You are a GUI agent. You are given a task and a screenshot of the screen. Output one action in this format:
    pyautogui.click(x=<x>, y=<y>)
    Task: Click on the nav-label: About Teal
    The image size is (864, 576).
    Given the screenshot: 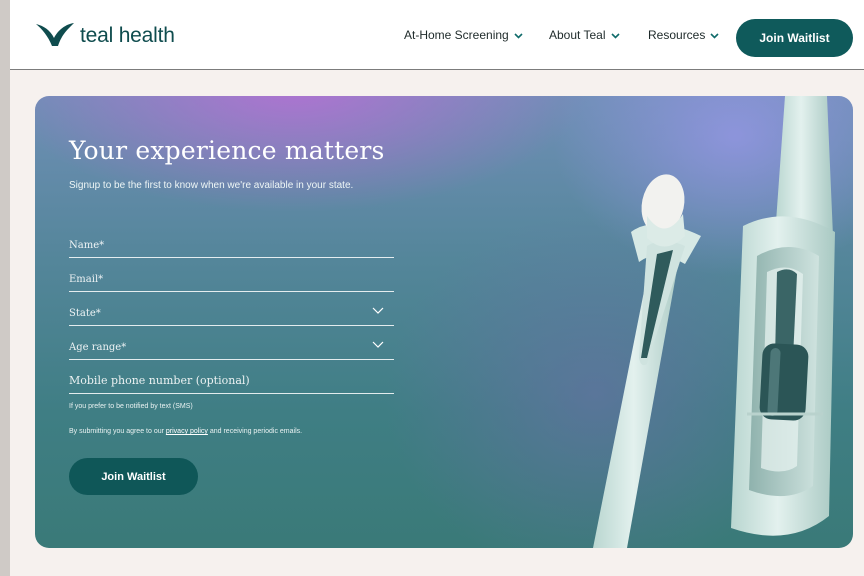 What is the action you would take?
    pyautogui.click(x=577, y=35)
    